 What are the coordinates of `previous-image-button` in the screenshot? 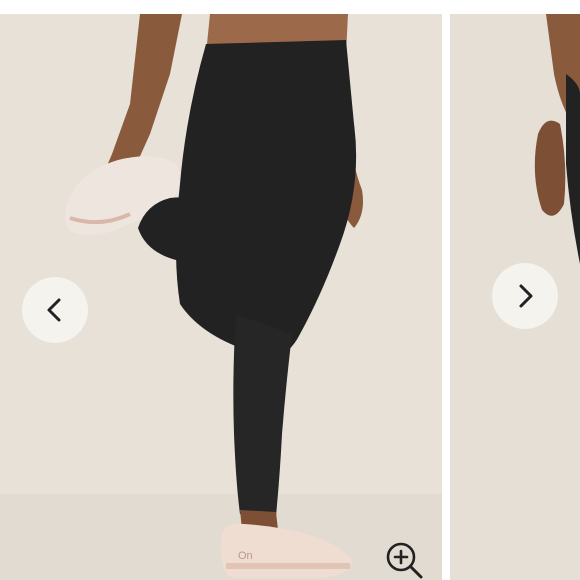 It's located at (55, 310).